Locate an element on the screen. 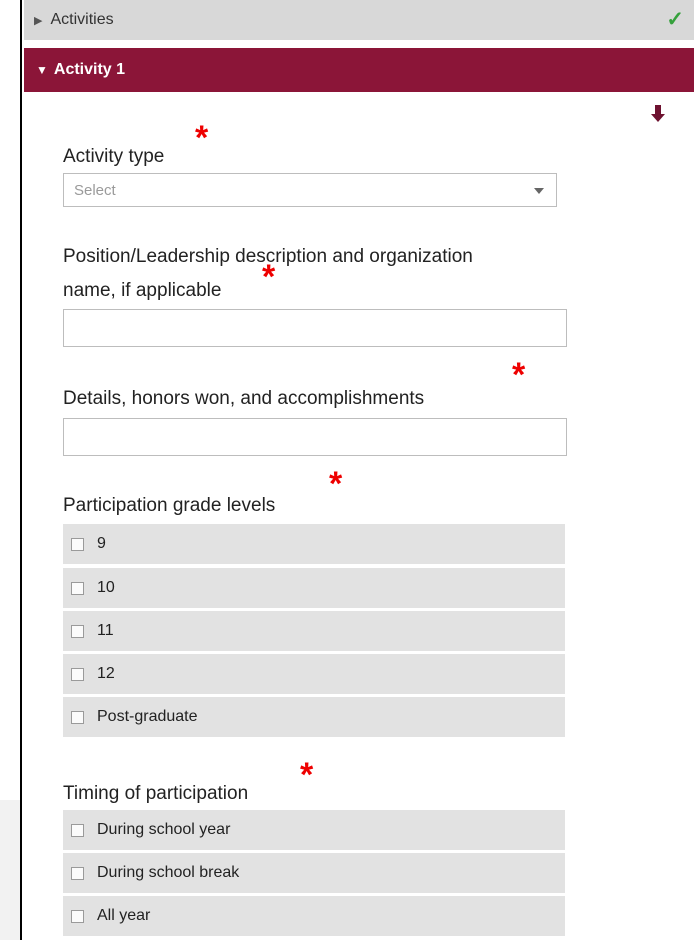 Image resolution: width=694 pixels, height=940 pixels. position-input is located at coordinates (315, 328).